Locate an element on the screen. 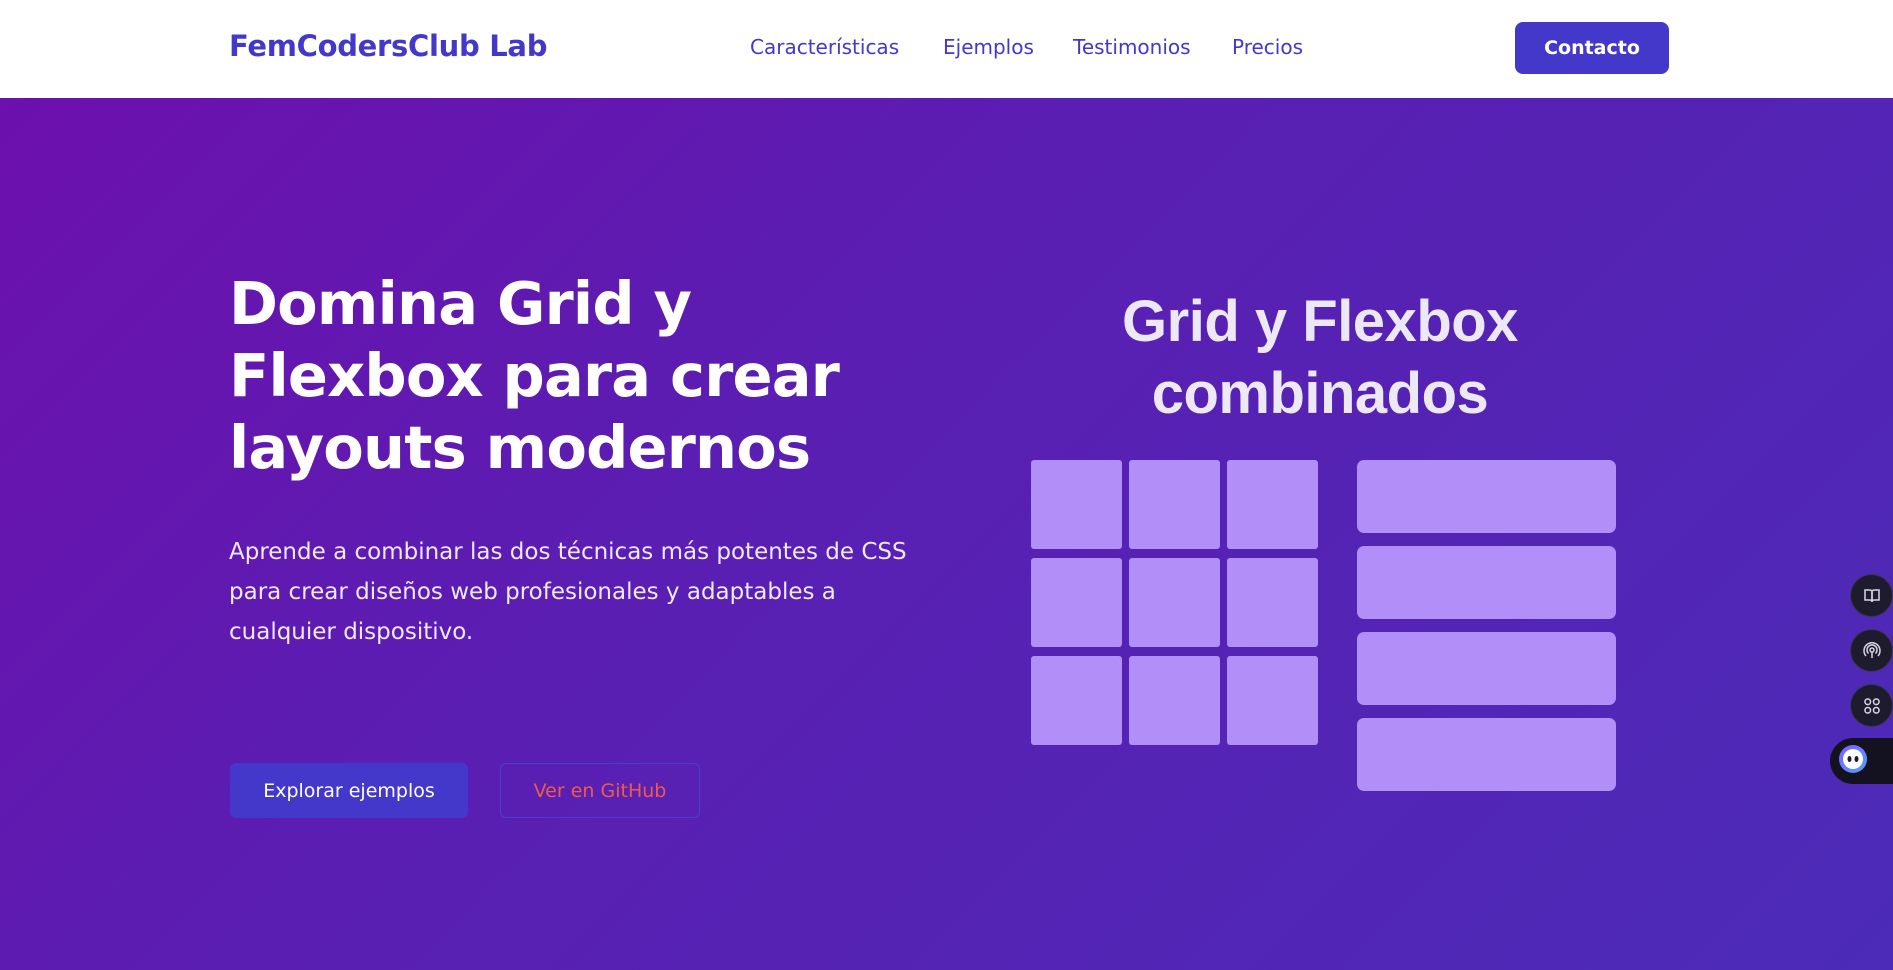 The image size is (1893, 970). github-button: Ver en GitHub is located at coordinates (600, 790).